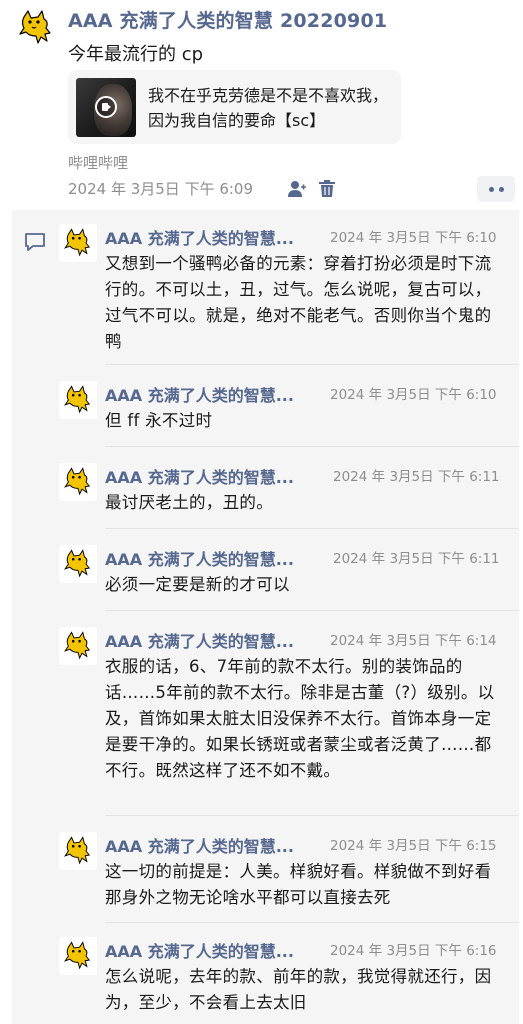 This screenshot has width=523, height=1024. What do you see at coordinates (413, 951) in the screenshot?
I see `comment-time: 2024 年 3月5日 下午 6:16` at bounding box center [413, 951].